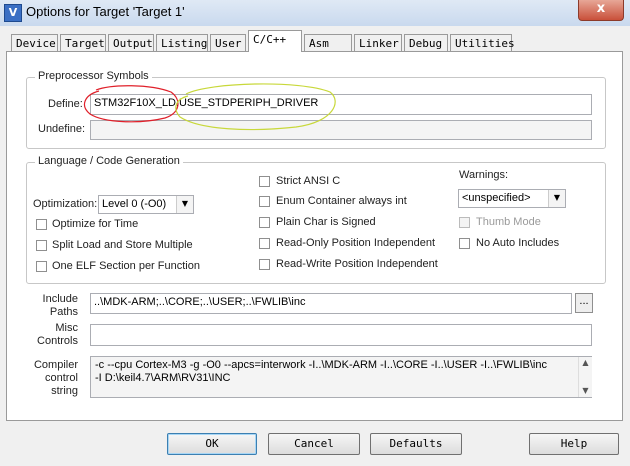 This screenshot has height=466, width=630. Describe the element at coordinates (264, 264) in the screenshot. I see `read-write-pi-checkbox` at that location.